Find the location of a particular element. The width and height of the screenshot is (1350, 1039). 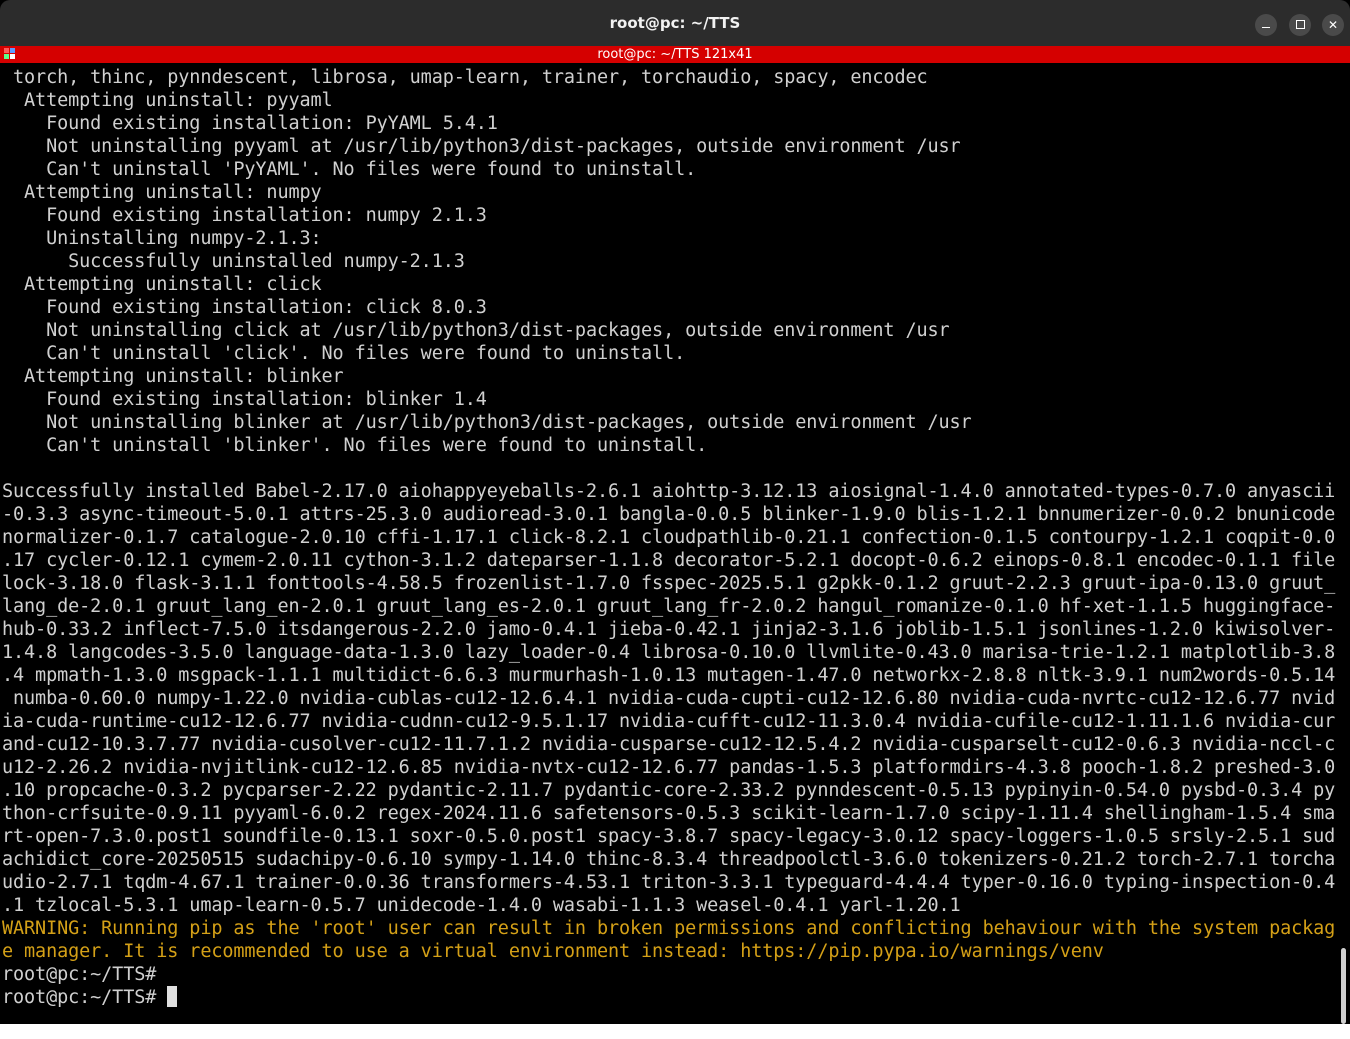

title-bar: root@pc: ~/TTS ✕ is located at coordinates (675, 23).